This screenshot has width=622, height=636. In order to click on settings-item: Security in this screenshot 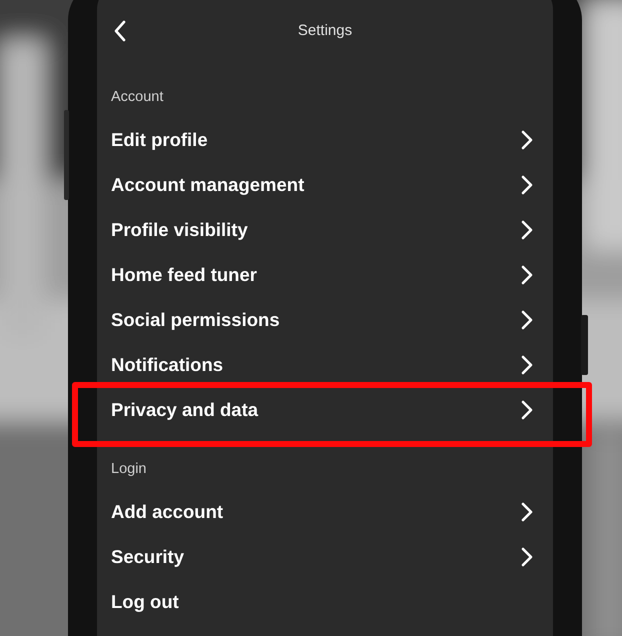, I will do `click(325, 557)`.